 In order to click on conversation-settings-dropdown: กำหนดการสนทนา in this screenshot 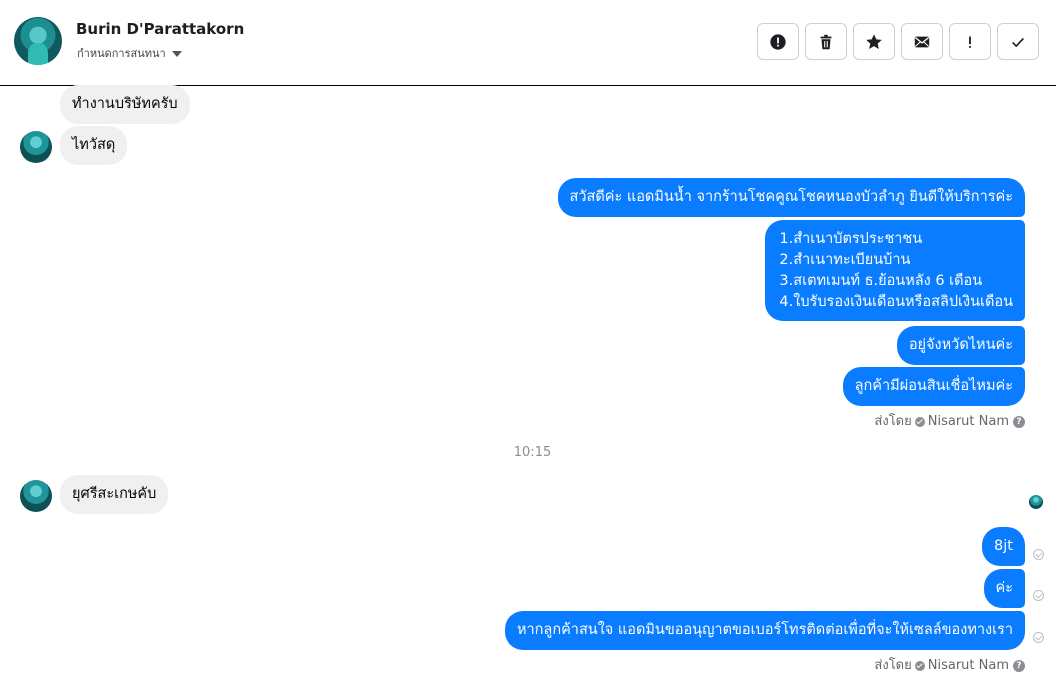, I will do `click(129, 53)`.